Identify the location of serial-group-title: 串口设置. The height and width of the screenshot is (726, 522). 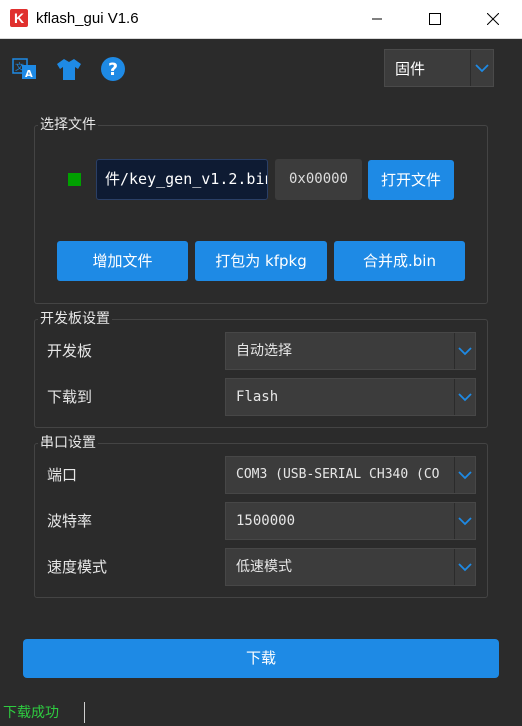
(68, 443).